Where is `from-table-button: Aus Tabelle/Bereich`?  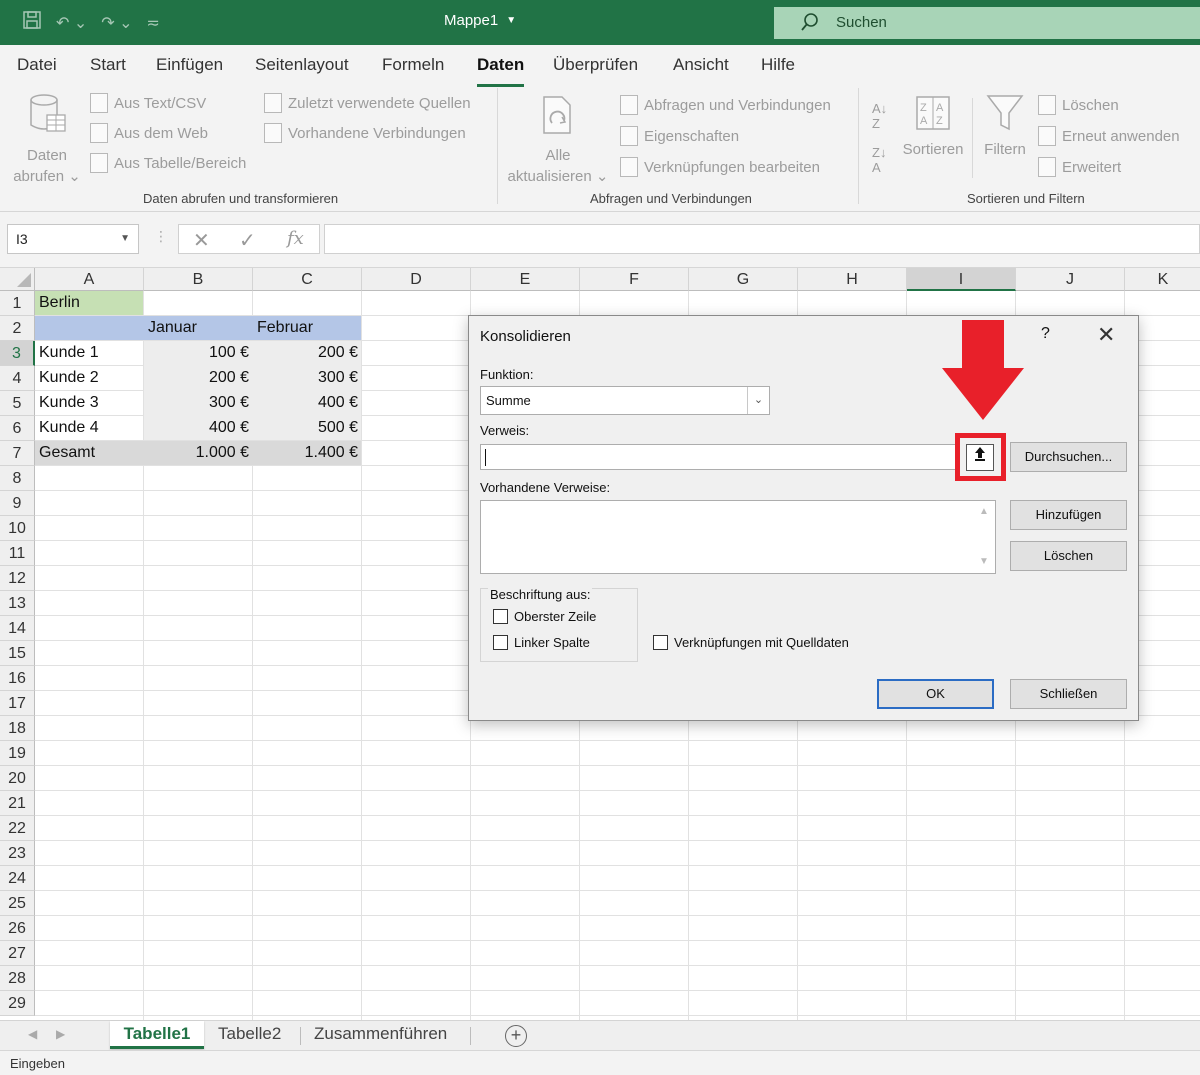
from-table-button: Aus Tabelle/Bereich is located at coordinates (168, 163).